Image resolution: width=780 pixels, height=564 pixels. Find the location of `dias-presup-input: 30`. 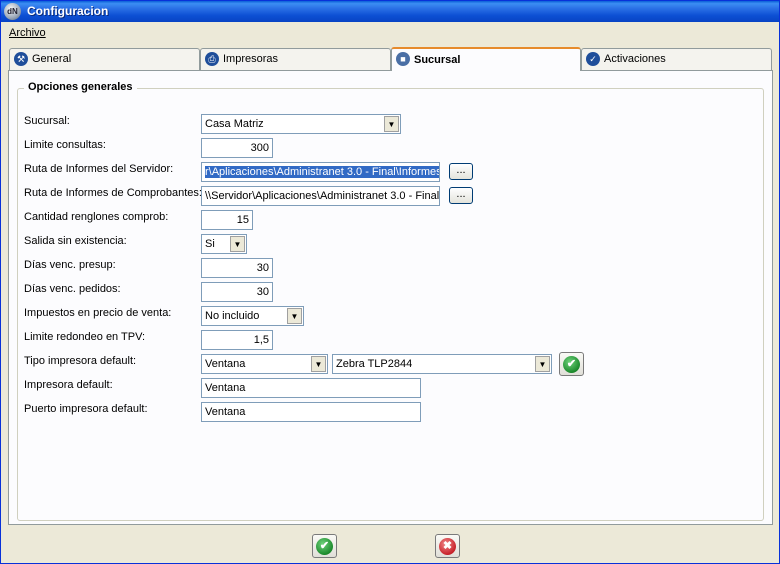

dias-presup-input: 30 is located at coordinates (237, 268).